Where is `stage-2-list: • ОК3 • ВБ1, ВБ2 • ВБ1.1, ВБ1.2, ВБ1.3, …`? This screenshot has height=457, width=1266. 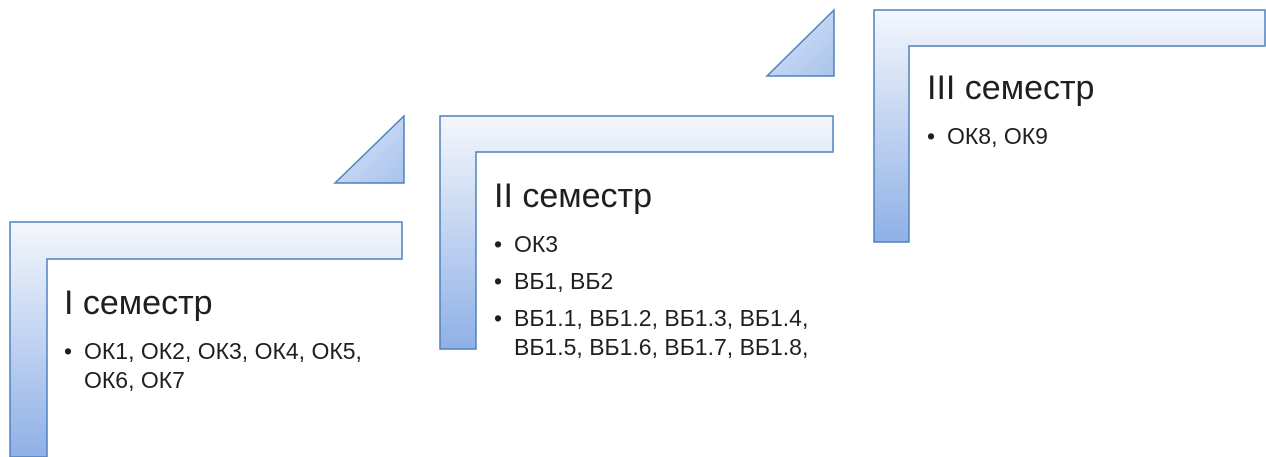
stage-2-list: • ОК3 • ВБ1, ВБ2 • ВБ1.1, ВБ1.2, ВБ1.3, … is located at coordinates (659, 296).